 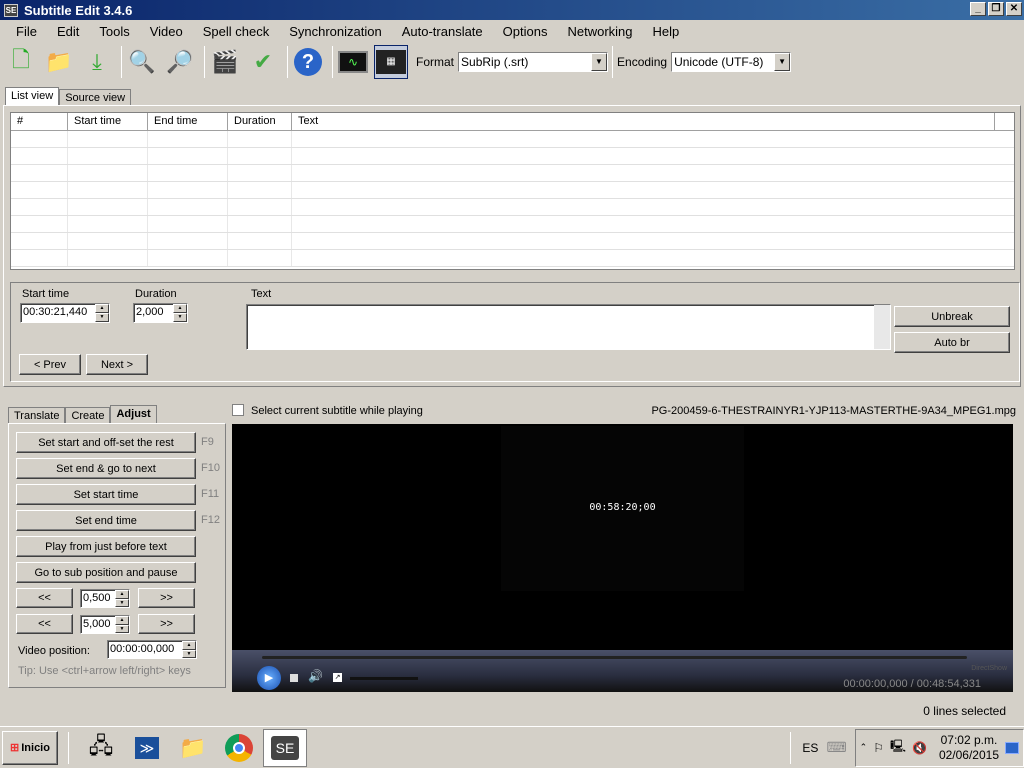 I want to click on format-select: SubRip (.srt) ▼, so click(x=533, y=62).